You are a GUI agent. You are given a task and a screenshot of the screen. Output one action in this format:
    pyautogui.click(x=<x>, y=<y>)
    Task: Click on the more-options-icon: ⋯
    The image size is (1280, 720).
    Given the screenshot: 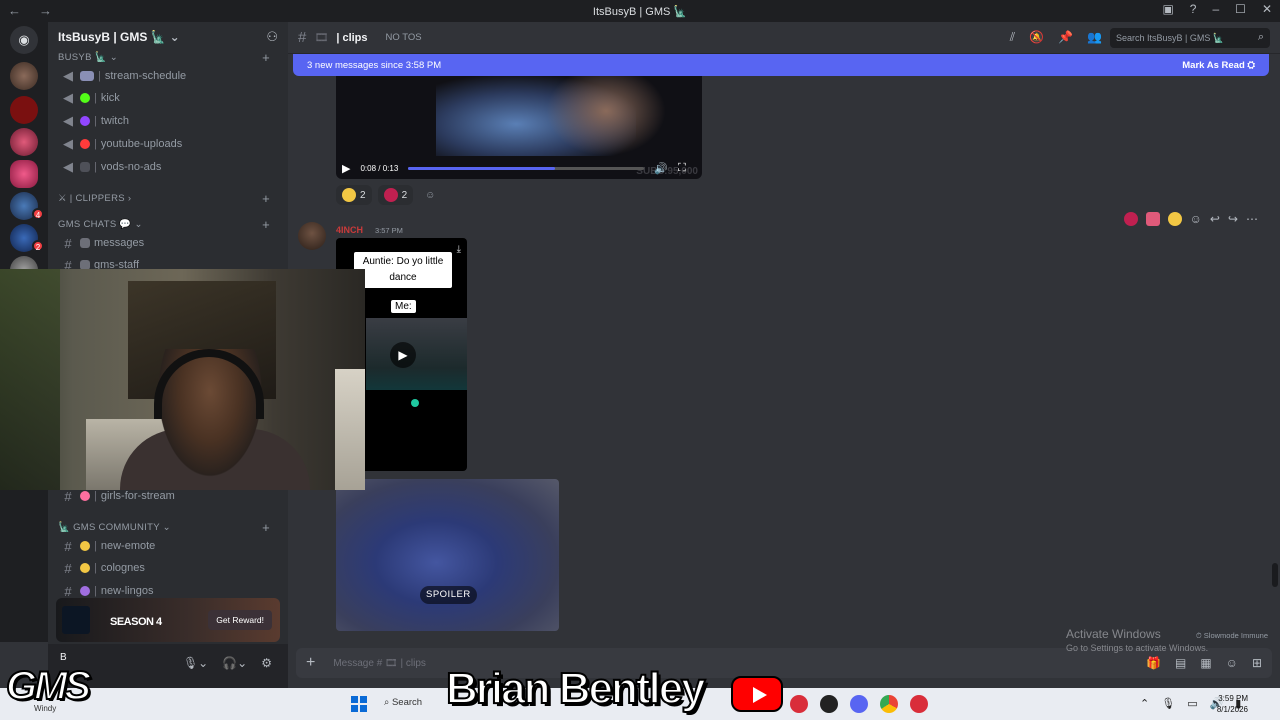 What is the action you would take?
    pyautogui.click(x=1252, y=219)
    